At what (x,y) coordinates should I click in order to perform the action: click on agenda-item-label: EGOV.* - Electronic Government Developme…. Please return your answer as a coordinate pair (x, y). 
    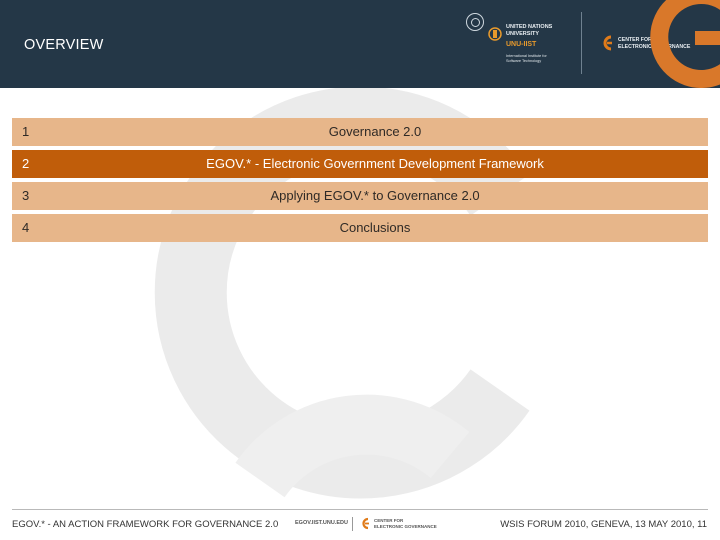
    Looking at the image, I should click on (375, 163).